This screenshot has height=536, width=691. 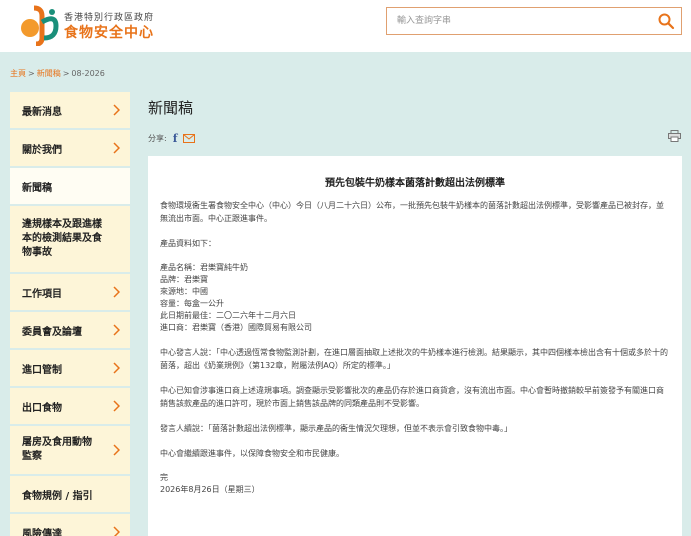 What do you see at coordinates (42, 370) in the screenshot?
I see `sidebar-item-label: 進口管制` at bounding box center [42, 370].